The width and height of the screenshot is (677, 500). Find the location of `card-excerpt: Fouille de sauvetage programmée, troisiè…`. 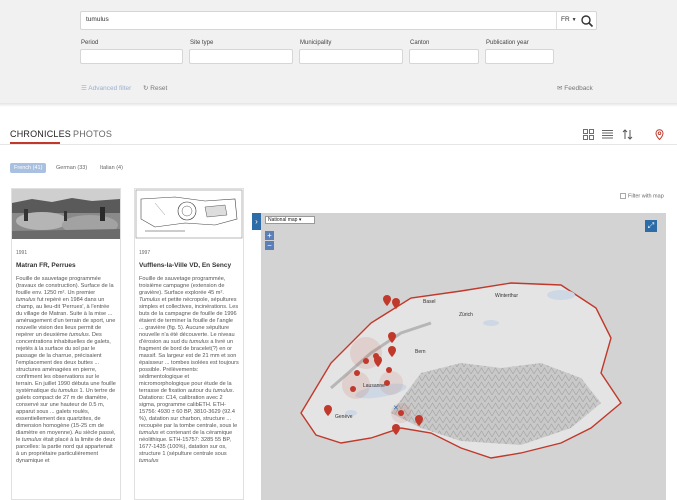

card-excerpt: Fouille de sauvetage programmée, troisiè… is located at coordinates (189, 370).